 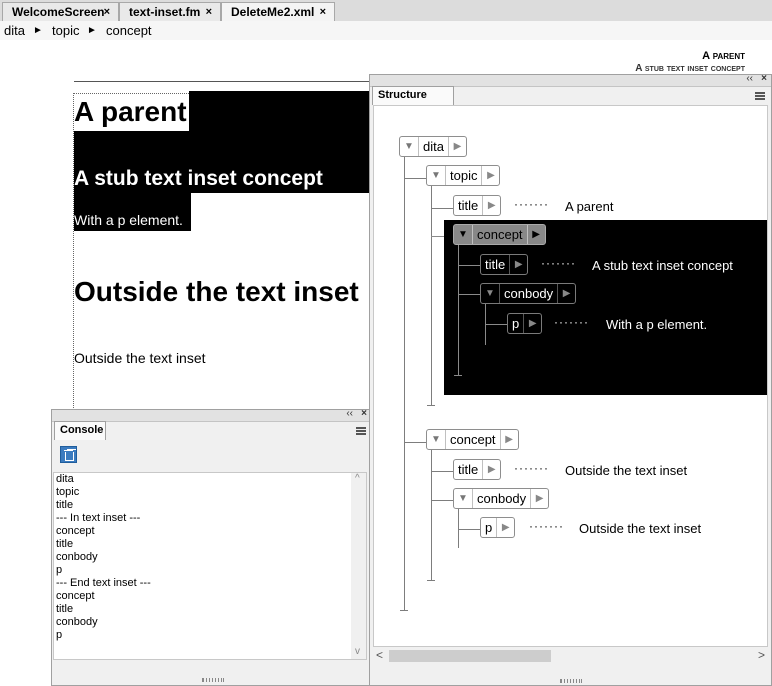 I want to click on node-text-stub-concept: A stub text inset concept, so click(x=662, y=265).